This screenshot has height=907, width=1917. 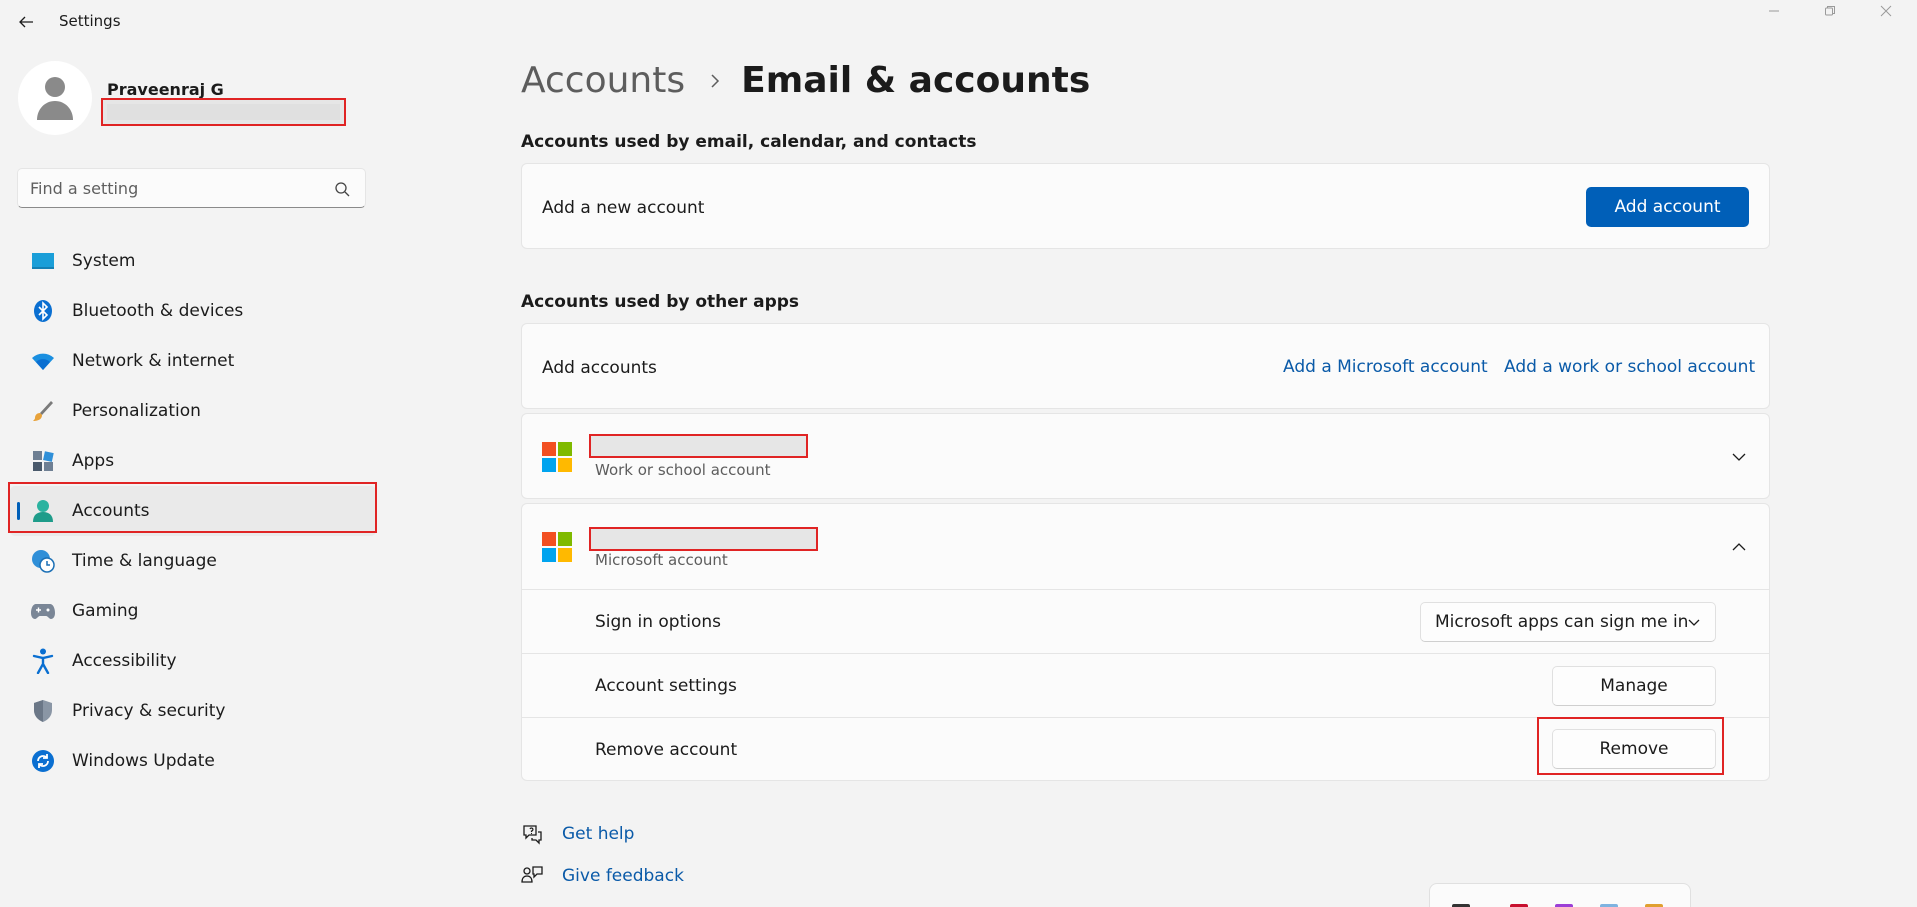 What do you see at coordinates (598, 834) in the screenshot?
I see `get-help-link: Get help` at bounding box center [598, 834].